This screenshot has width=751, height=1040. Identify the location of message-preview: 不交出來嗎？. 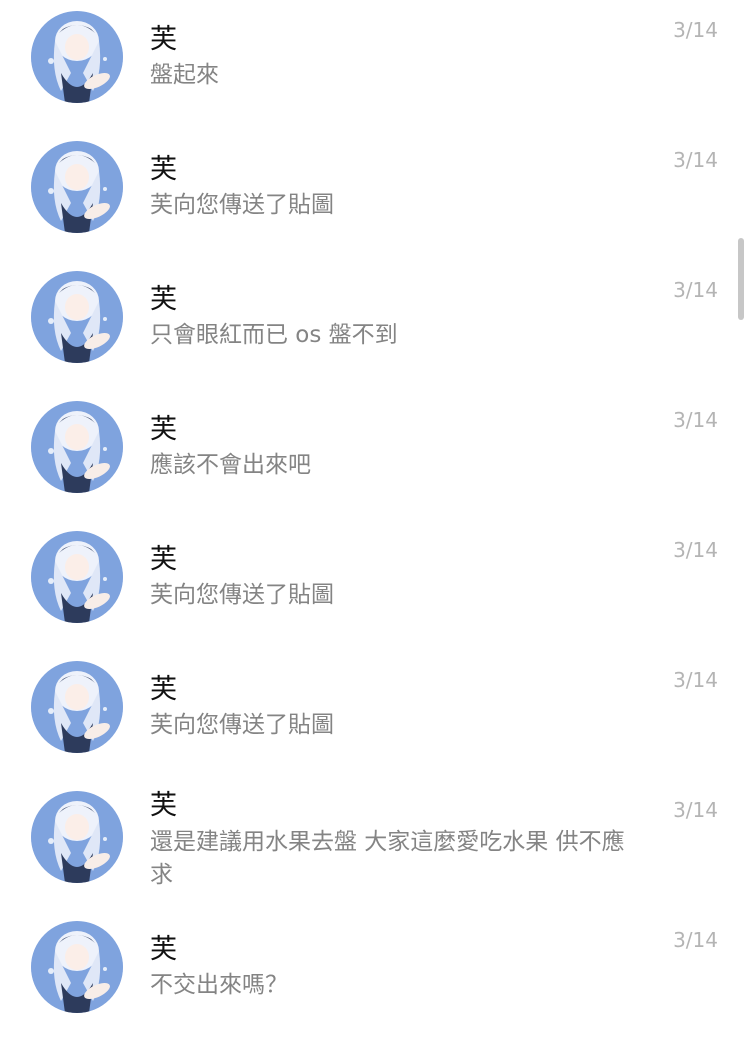
(219, 985).